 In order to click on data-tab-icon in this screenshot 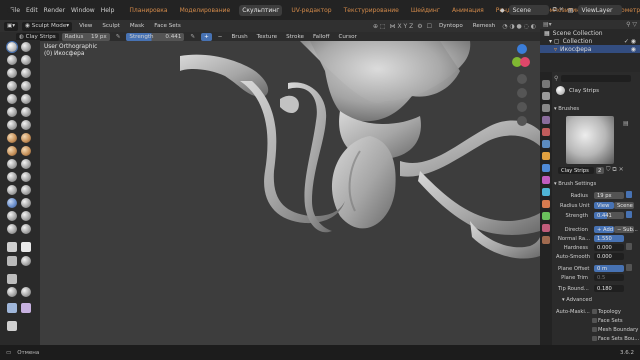, I will do `click(546, 216)`.